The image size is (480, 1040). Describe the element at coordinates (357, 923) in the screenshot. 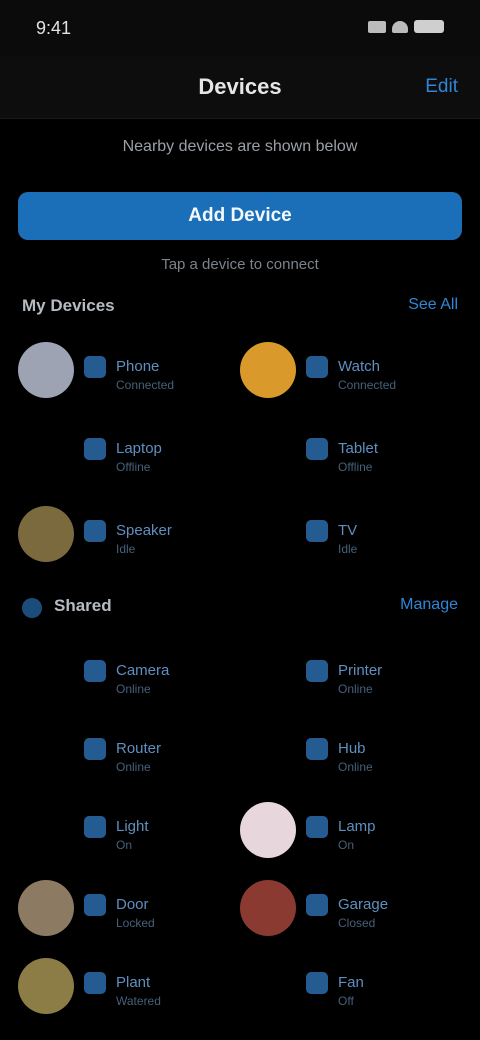

I see `device-status: Closed` at that location.